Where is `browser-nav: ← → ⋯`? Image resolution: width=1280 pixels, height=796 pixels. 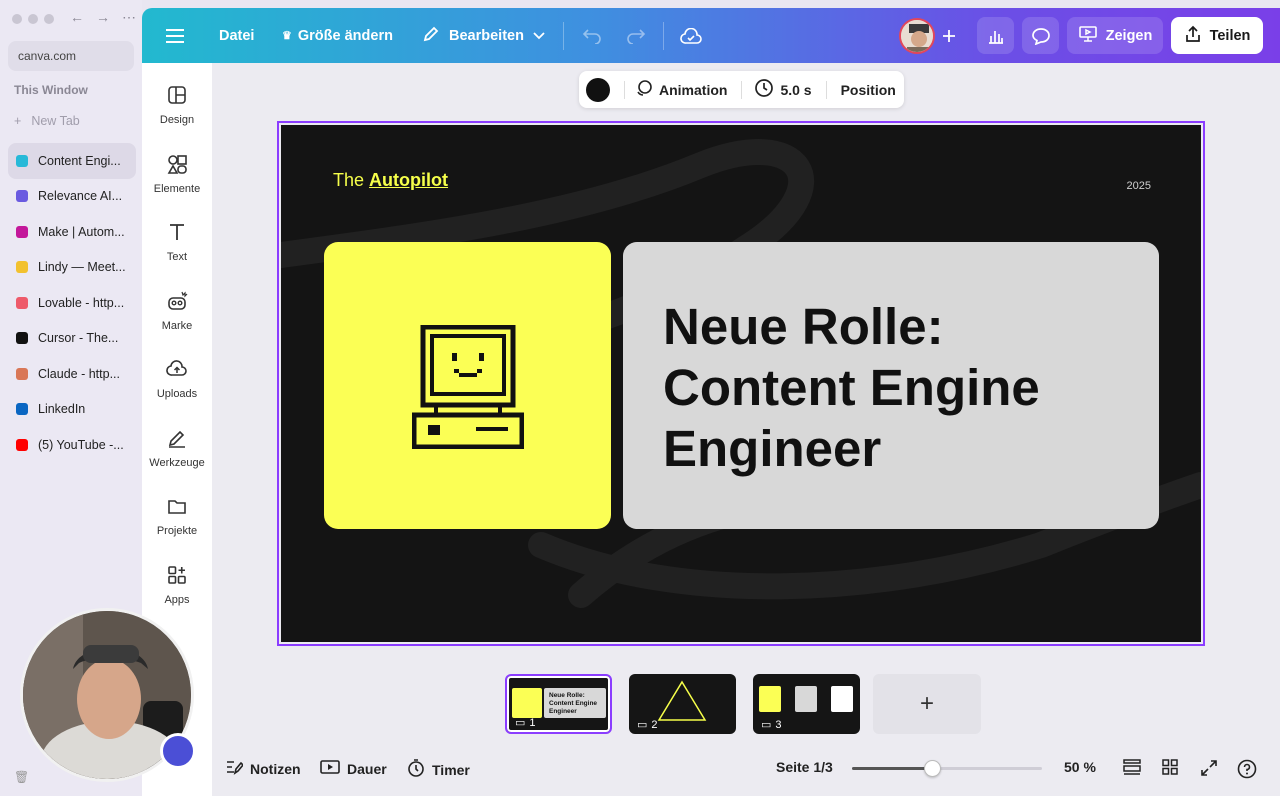 browser-nav: ← → ⋯ is located at coordinates (103, 17).